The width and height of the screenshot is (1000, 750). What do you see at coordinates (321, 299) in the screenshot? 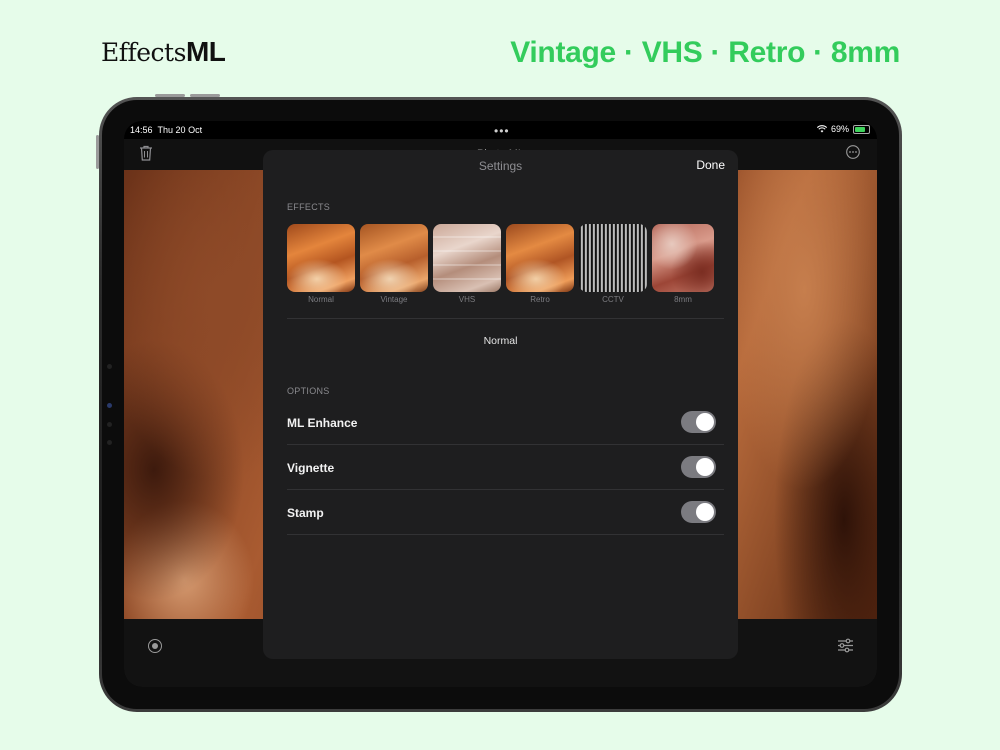
I see `effect-label: Normal` at bounding box center [321, 299].